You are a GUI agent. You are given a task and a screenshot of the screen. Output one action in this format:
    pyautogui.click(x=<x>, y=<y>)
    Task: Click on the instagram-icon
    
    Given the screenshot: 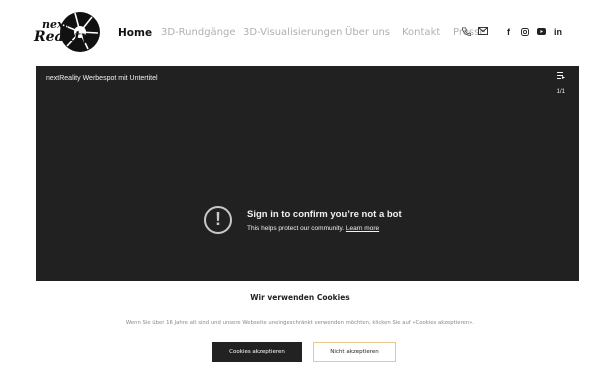 What is the action you would take?
    pyautogui.click(x=525, y=33)
    